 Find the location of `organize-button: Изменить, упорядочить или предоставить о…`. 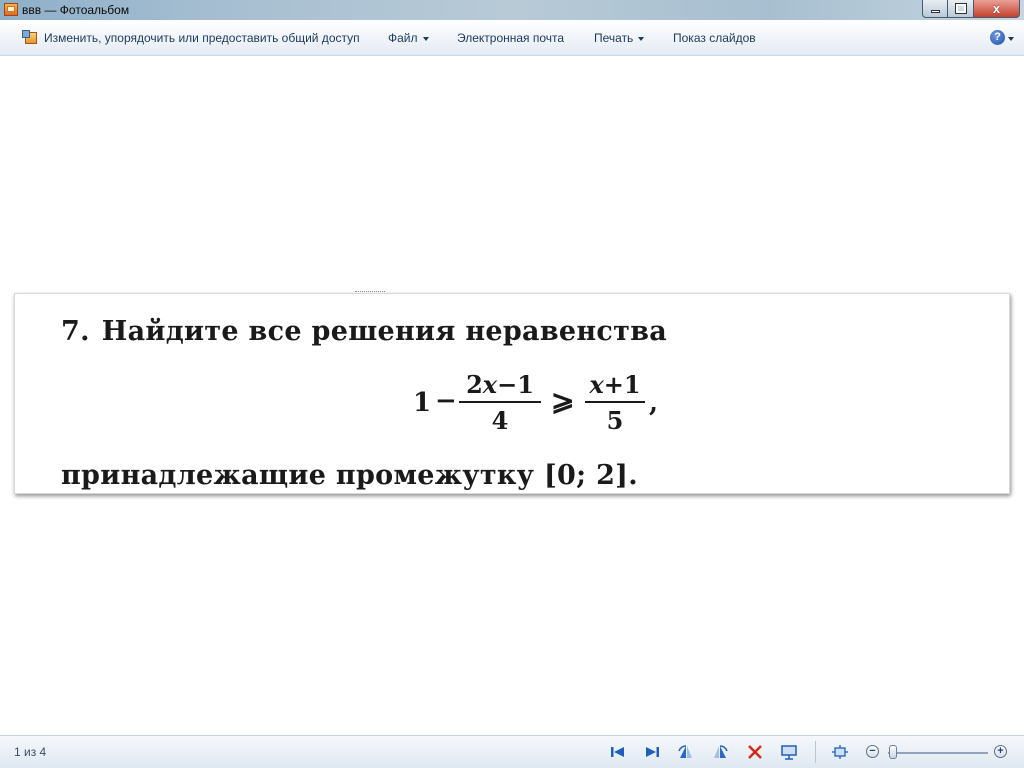

organize-button: Изменить, упорядочить или предоставить о… is located at coordinates (202, 38).